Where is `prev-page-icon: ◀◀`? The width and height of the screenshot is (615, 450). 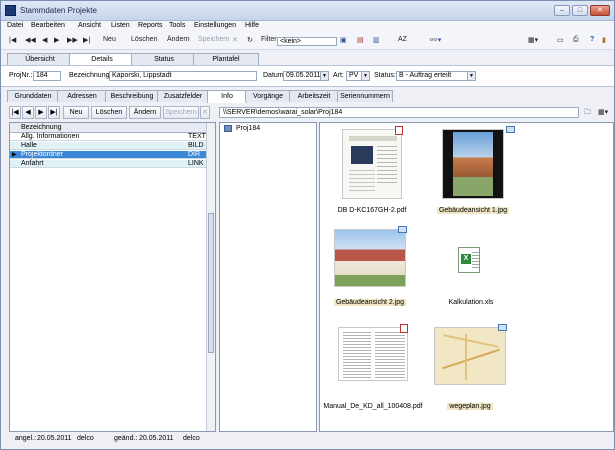 prev-page-icon: ◀◀ is located at coordinates (30, 40).